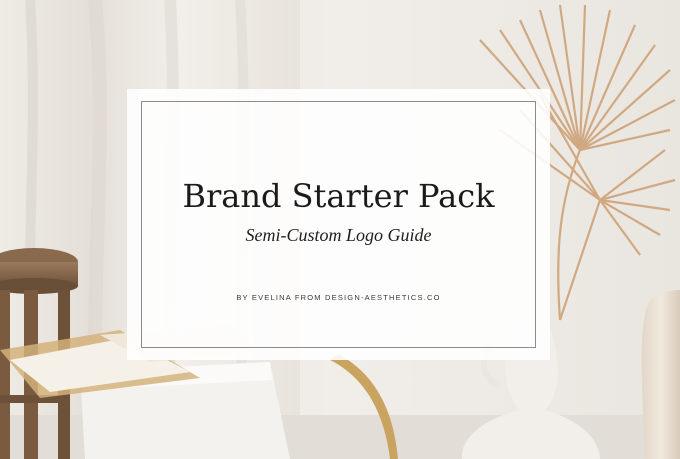 Image resolution: width=680 pixels, height=459 pixels. What do you see at coordinates (338, 297) in the screenshot?
I see `byline: BY EVELINA FROM DESIGN-AESTHETICS.CO` at bounding box center [338, 297].